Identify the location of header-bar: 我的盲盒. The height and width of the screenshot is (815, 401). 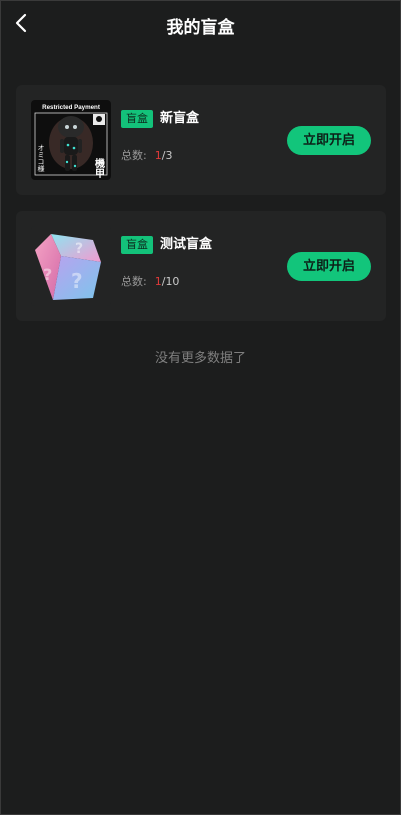
(200, 24).